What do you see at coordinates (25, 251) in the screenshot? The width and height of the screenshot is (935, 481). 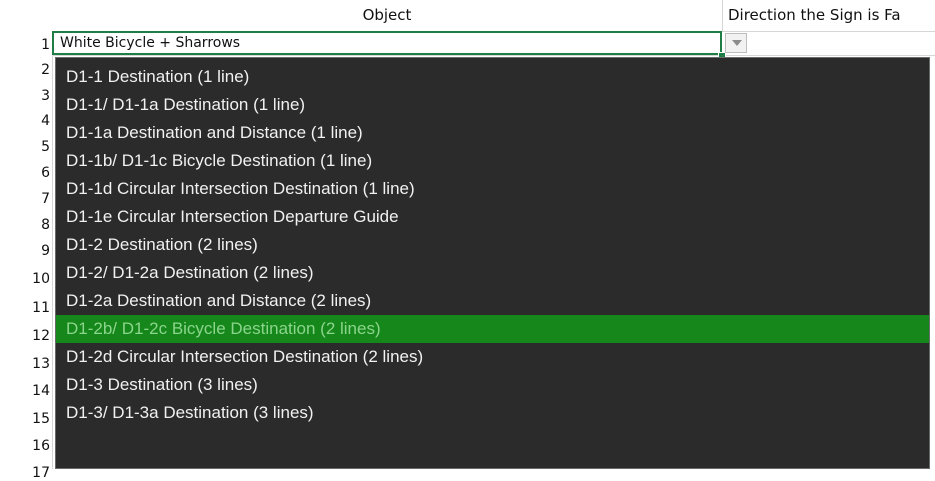 I see `row-number: 9` at bounding box center [25, 251].